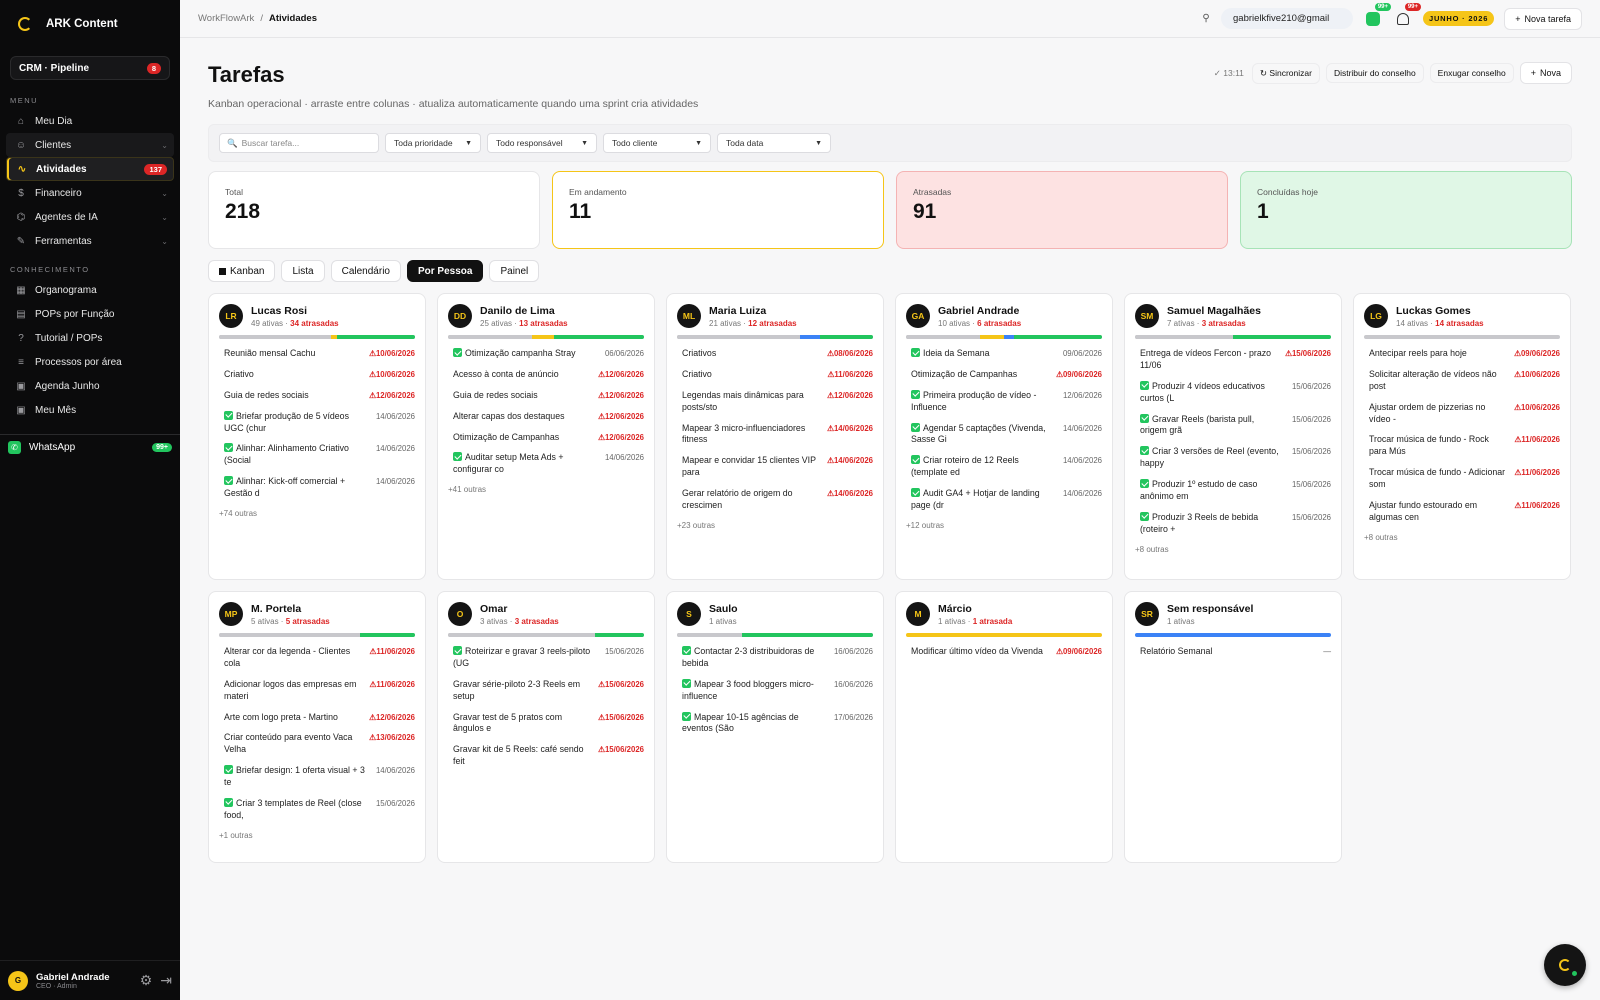  I want to click on person-name: Luckas Gomes, so click(1440, 311).